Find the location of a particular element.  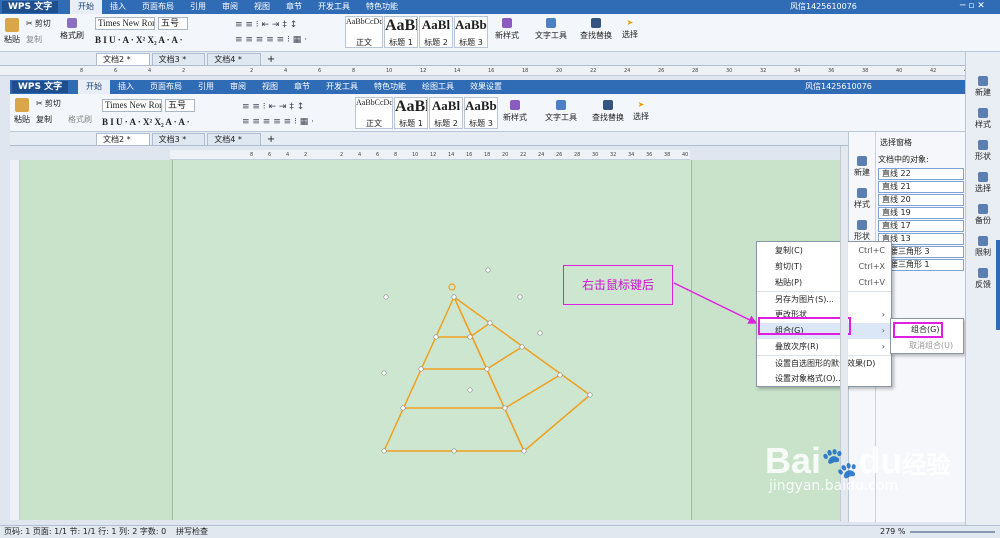

inner-new-style-button: 新样式 is located at coordinates (515, 111).